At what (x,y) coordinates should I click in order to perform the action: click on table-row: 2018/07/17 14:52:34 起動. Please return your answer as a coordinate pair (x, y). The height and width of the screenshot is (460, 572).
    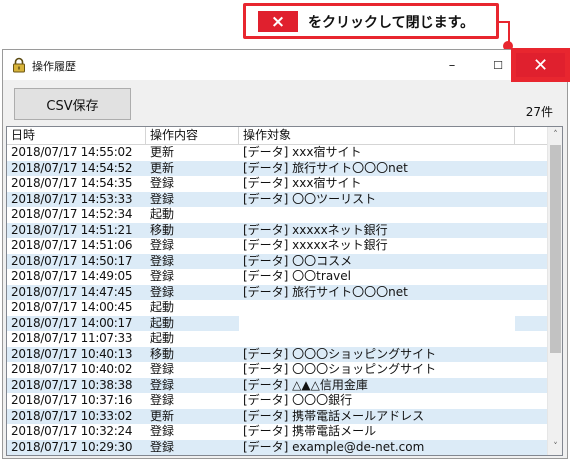
    Looking at the image, I should click on (277, 215).